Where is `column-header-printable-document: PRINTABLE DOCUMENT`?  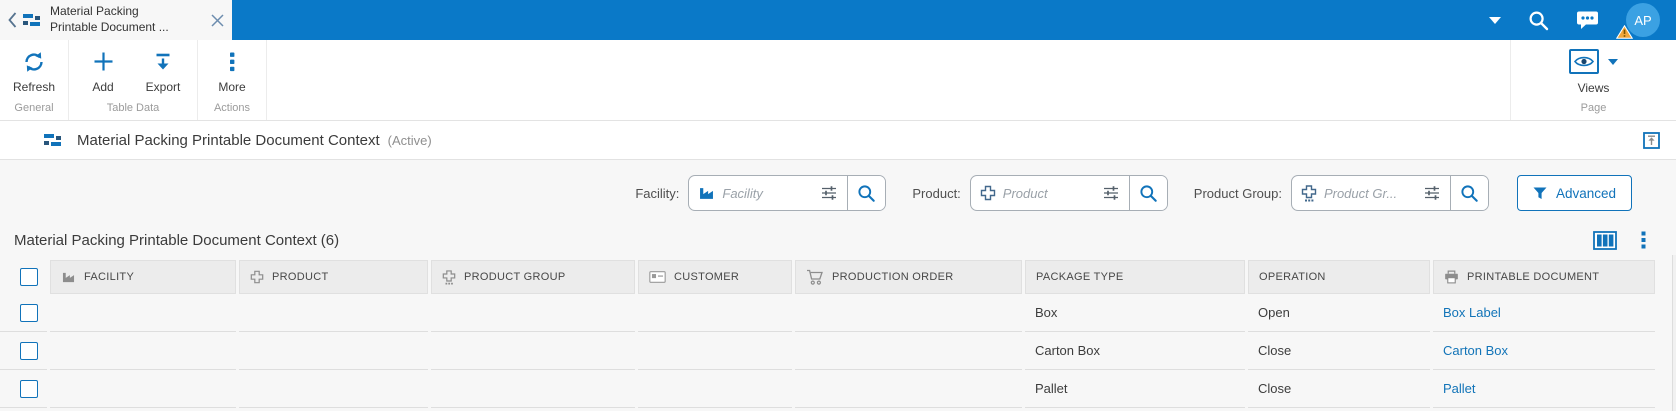
column-header-printable-document: PRINTABLE DOCUMENT is located at coordinates (1544, 277).